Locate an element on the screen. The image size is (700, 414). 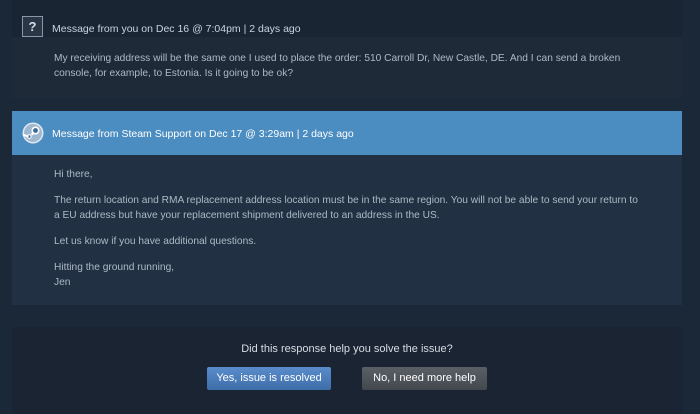
need-more-help-button: No, I need more help is located at coordinates (424, 378).